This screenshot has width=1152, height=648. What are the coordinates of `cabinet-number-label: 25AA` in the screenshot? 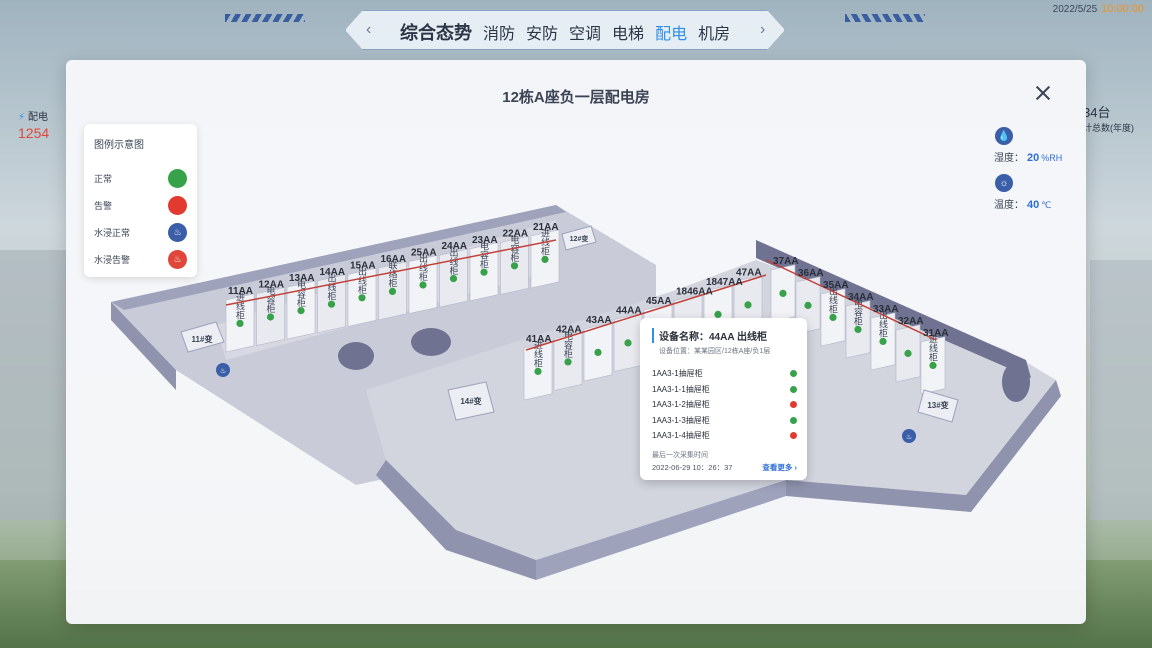 It's located at (424, 253).